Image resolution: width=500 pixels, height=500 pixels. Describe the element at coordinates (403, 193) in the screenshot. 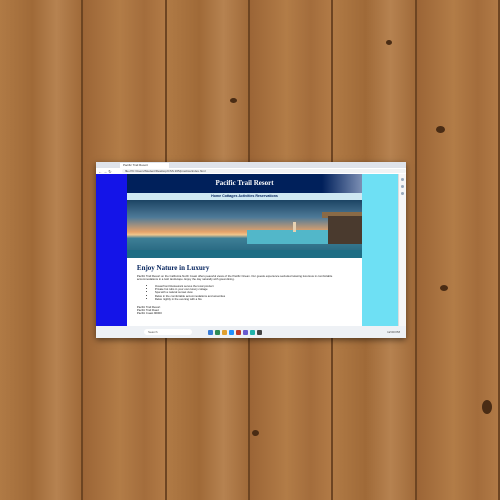

I see `sidebar-add-icon` at that location.